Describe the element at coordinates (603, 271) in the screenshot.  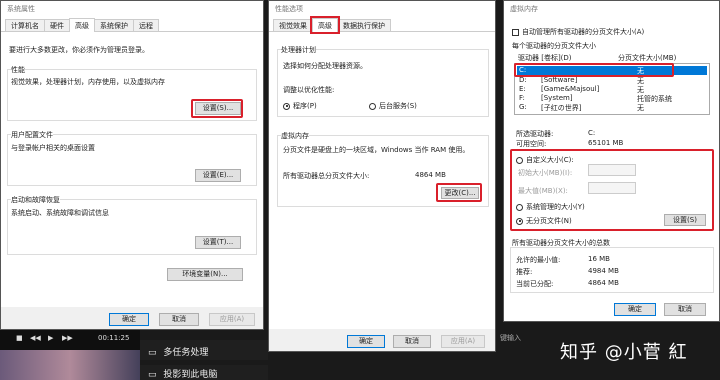
I see `recommended-value: 4984 MB` at that location.